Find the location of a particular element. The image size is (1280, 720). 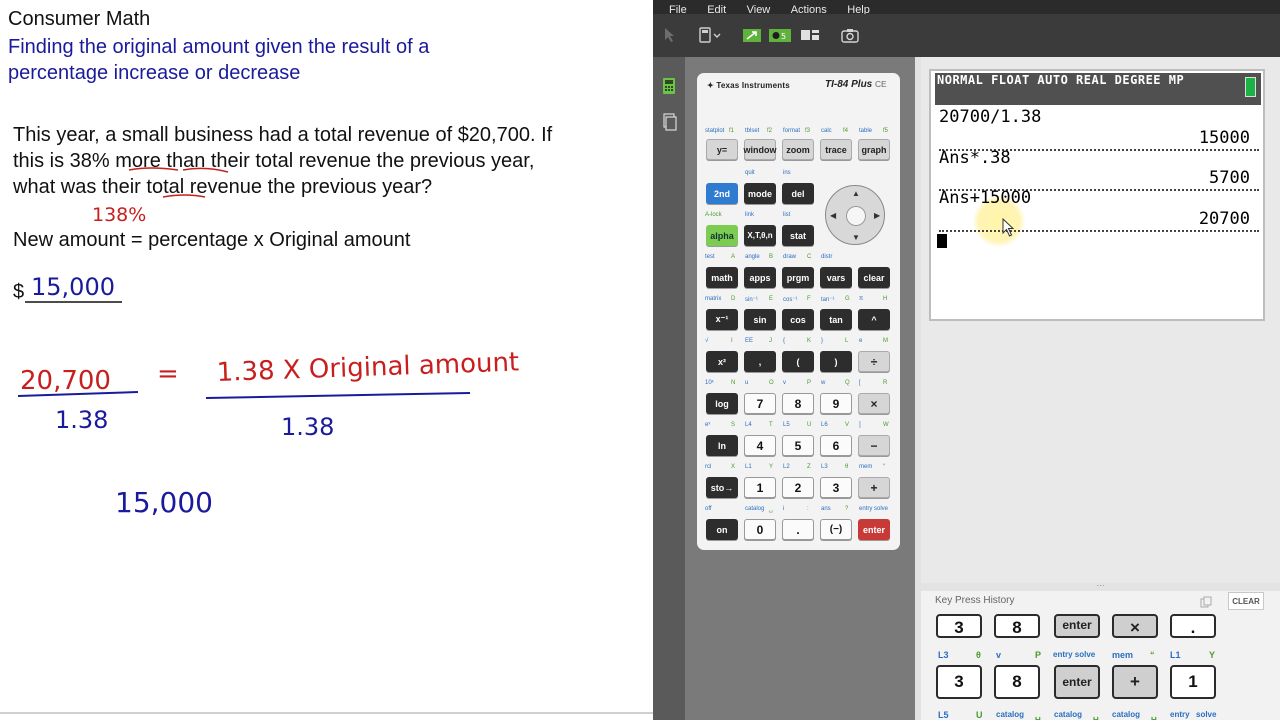

key-zoom: zoom is located at coordinates (798, 149).